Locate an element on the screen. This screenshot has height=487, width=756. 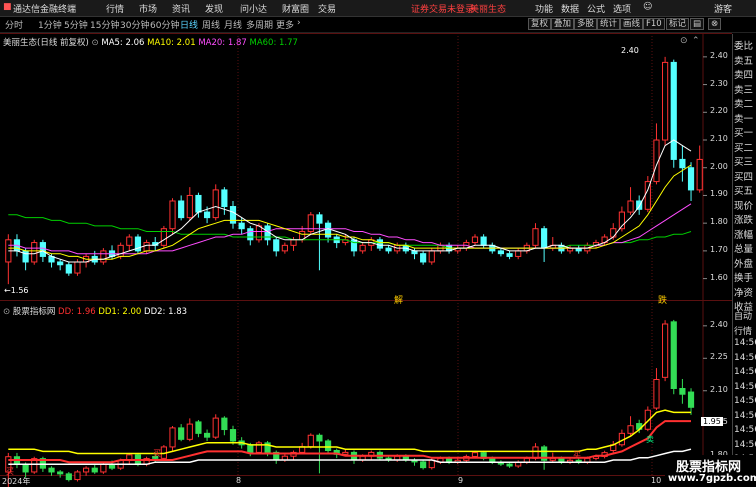
tf-5min: 5分钟 is located at coordinates (76, 24).